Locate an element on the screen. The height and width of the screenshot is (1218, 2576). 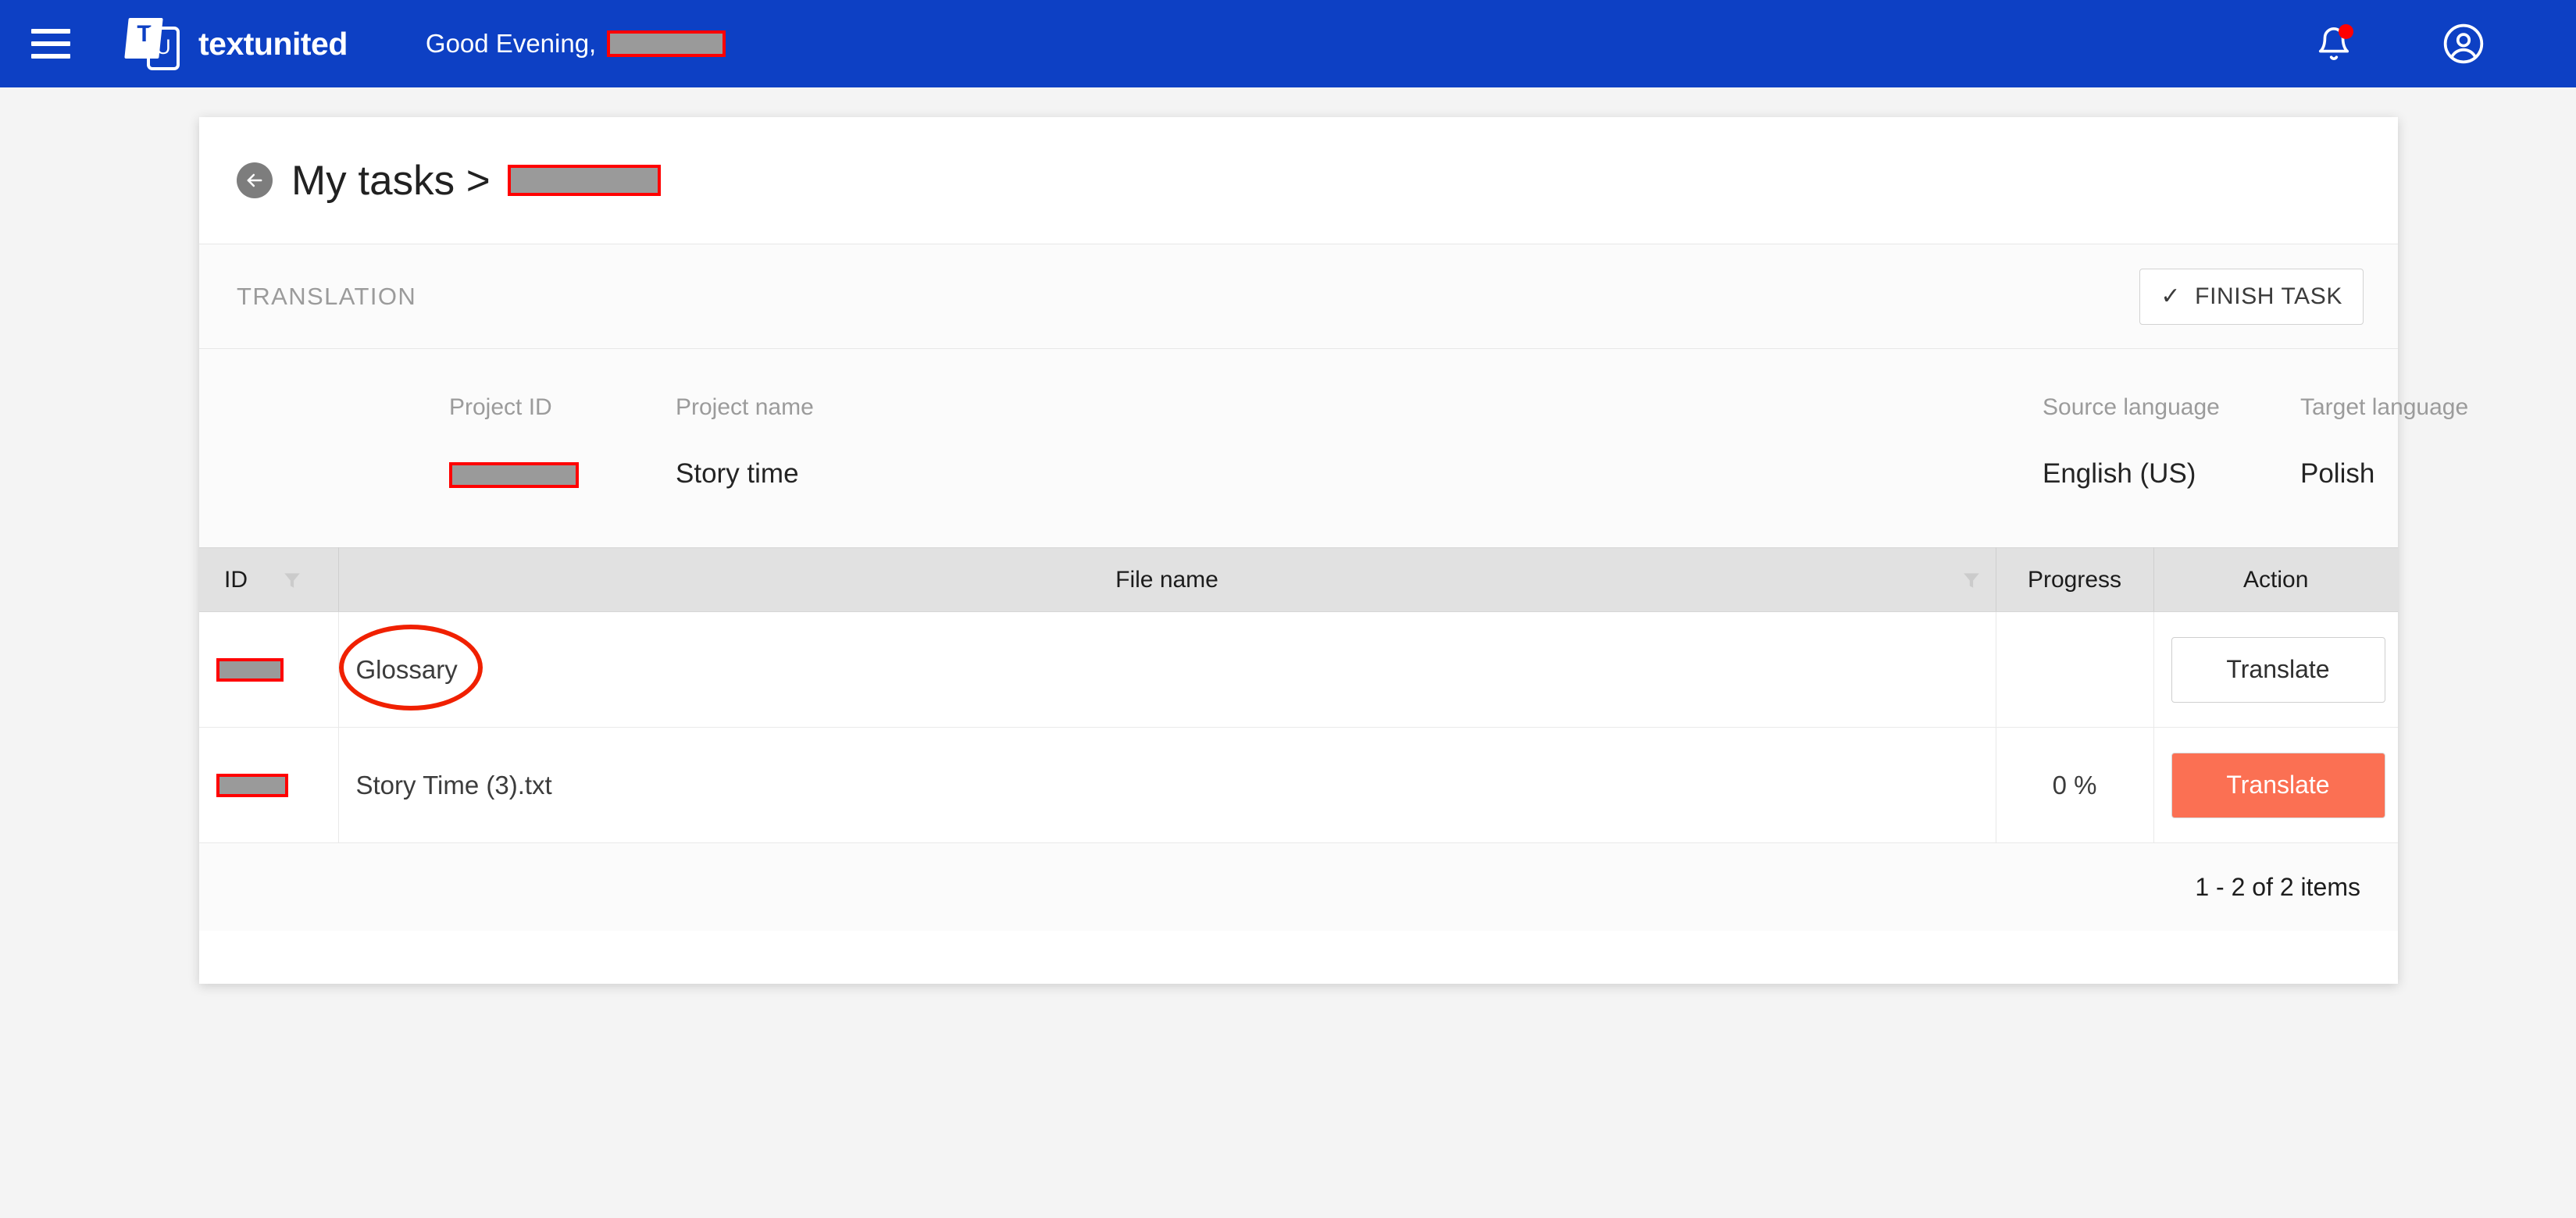
section-header: TRANSLATION ✓ FINISH TASK is located at coordinates (1298, 296).